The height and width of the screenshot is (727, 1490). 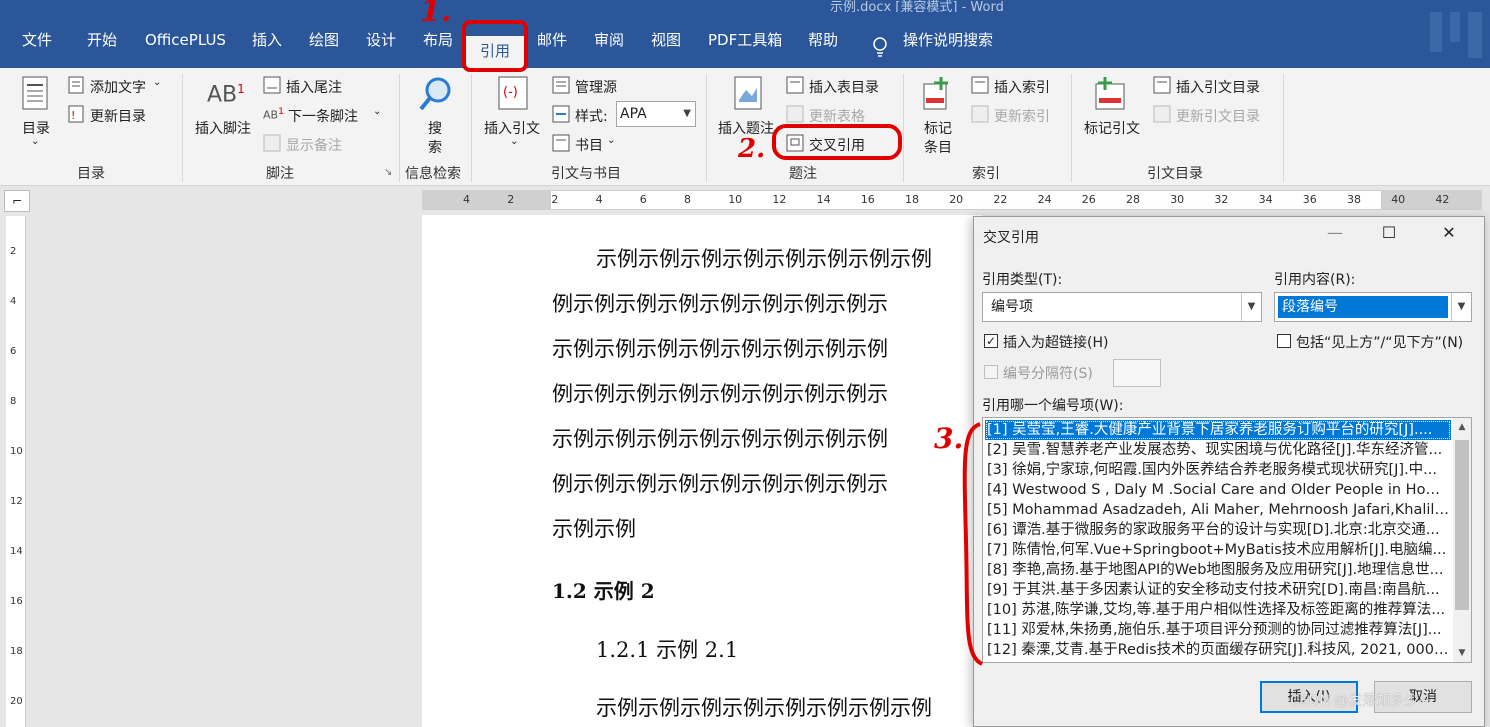 I want to click on insert-endnote-button: 插入尾注, so click(x=314, y=87).